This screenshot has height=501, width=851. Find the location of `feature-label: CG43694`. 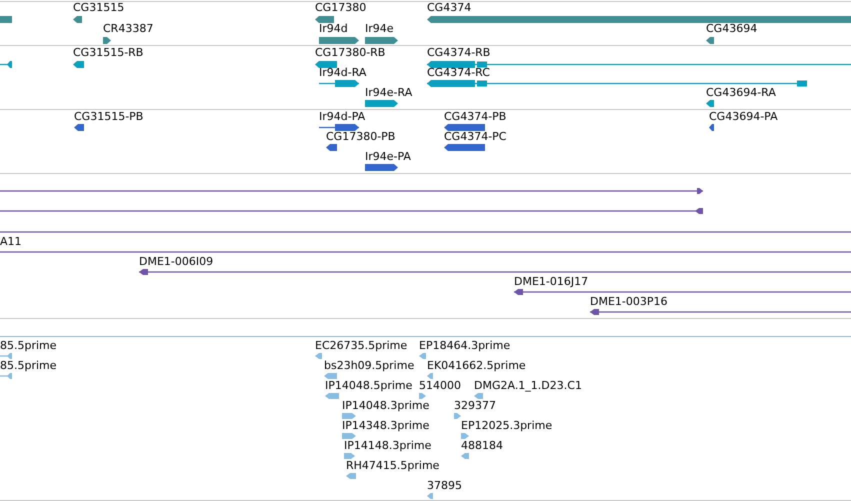

feature-label: CG43694 is located at coordinates (732, 29).